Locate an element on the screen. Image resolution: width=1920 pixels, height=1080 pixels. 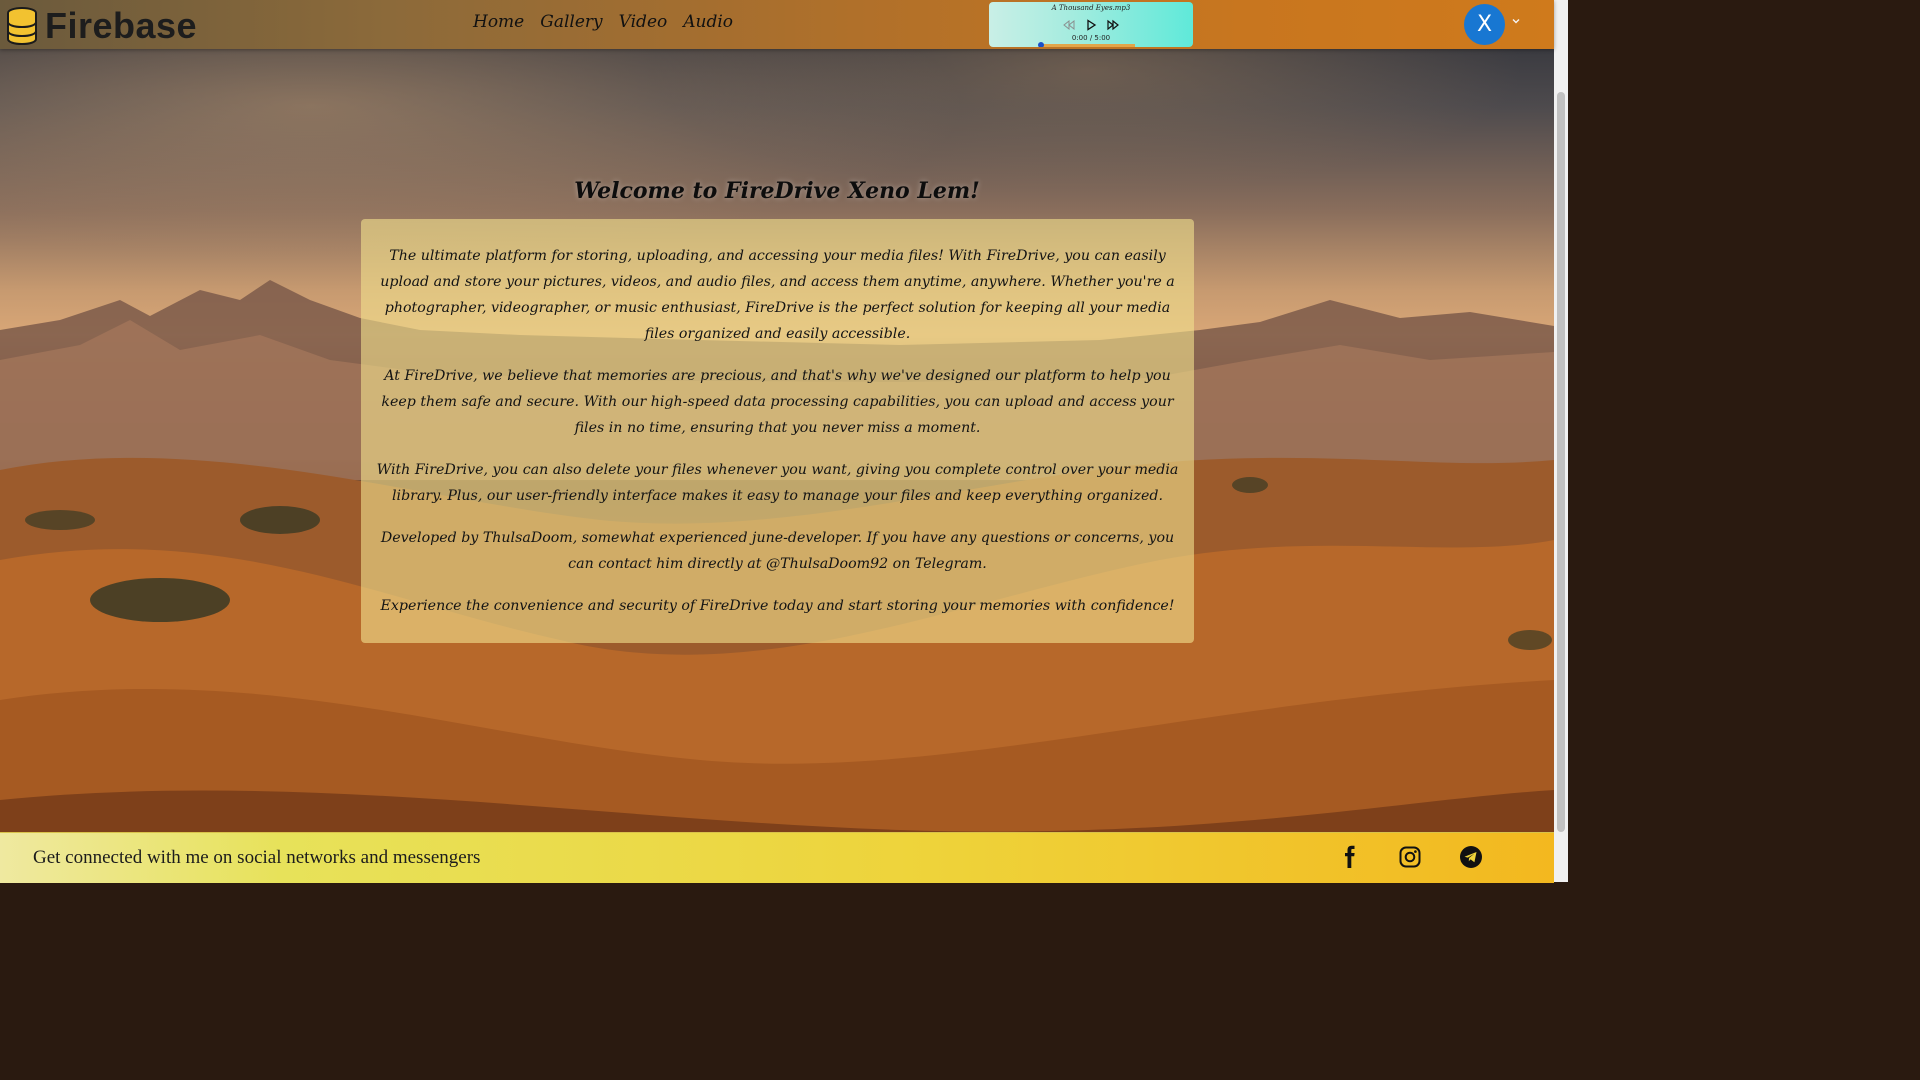
brand-name: Firebase is located at coordinates (121, 25).